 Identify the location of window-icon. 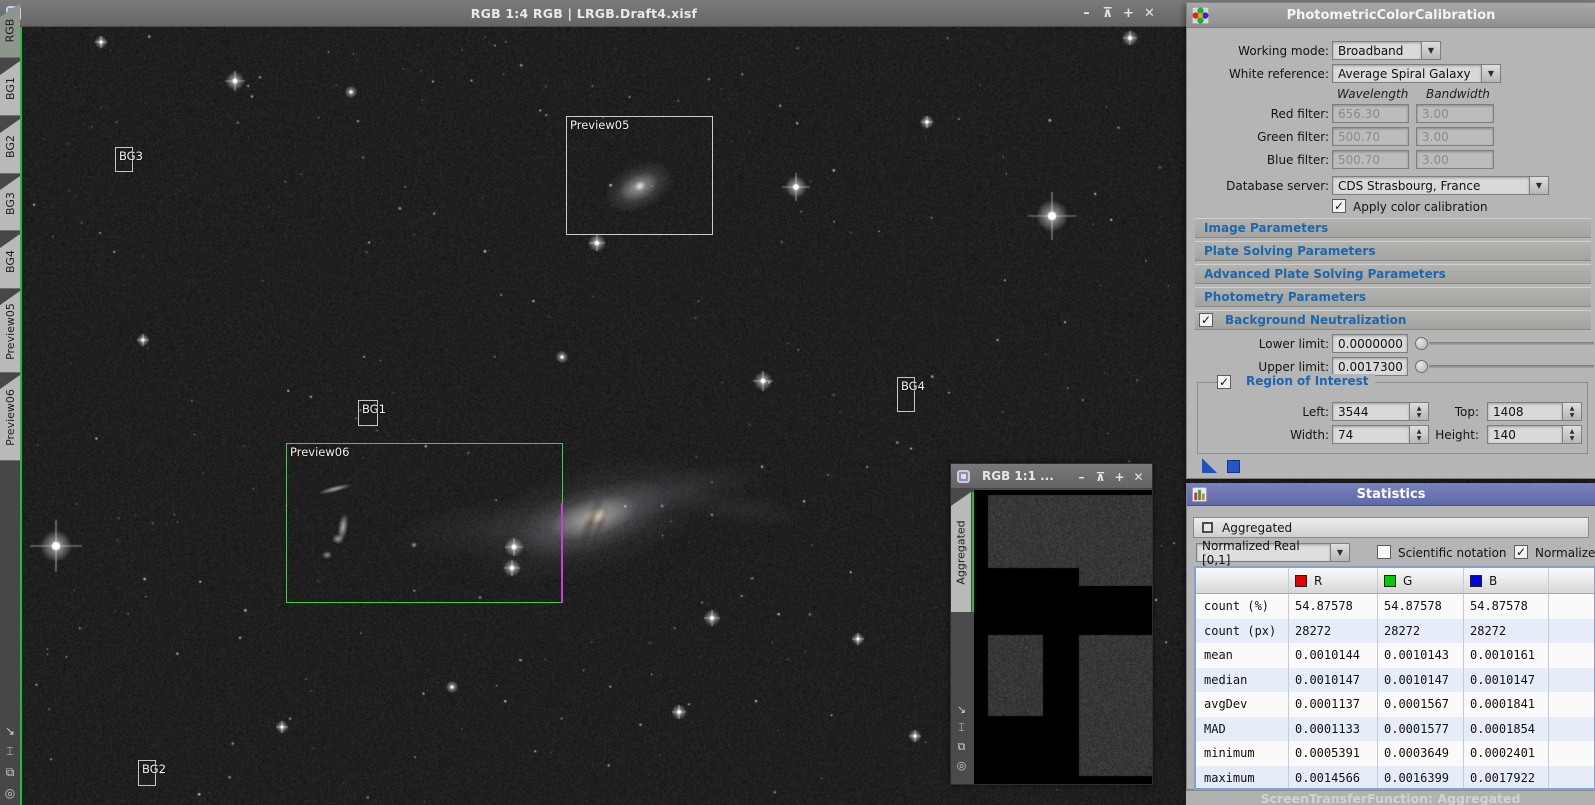
(963, 476).